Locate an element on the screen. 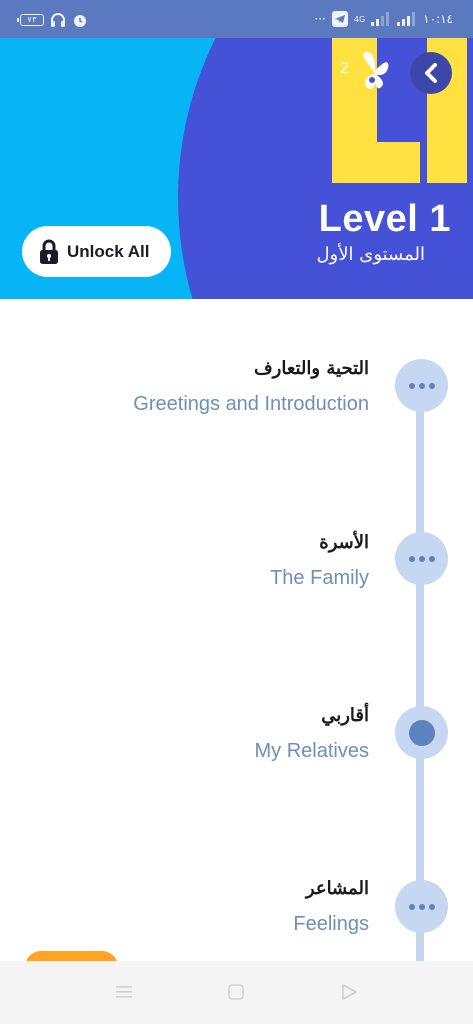 The height and width of the screenshot is (1024, 473). level-badge-count: 2 is located at coordinates (344, 68).